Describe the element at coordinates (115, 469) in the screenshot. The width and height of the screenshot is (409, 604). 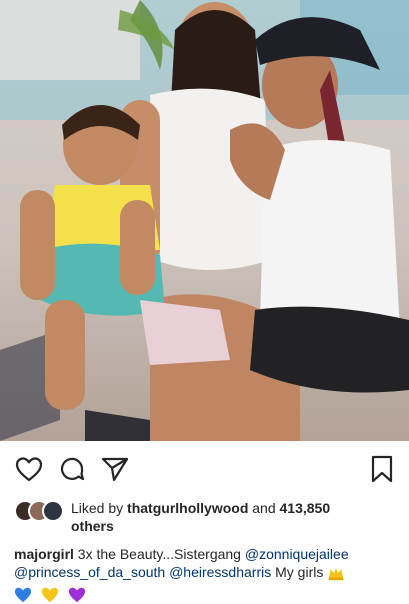
I see `paper-plane-icon` at that location.